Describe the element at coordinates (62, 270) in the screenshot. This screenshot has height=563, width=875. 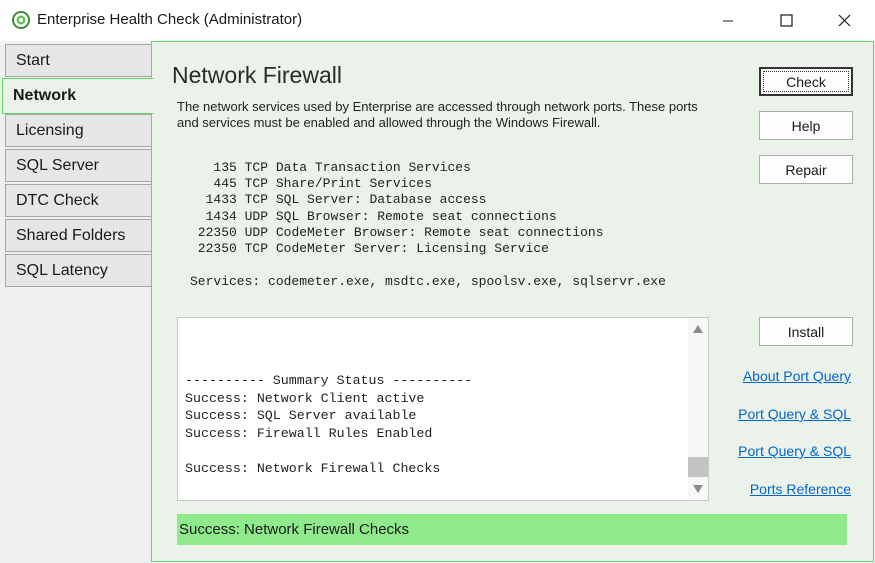
I see `tab-label: SQL Latency` at that location.